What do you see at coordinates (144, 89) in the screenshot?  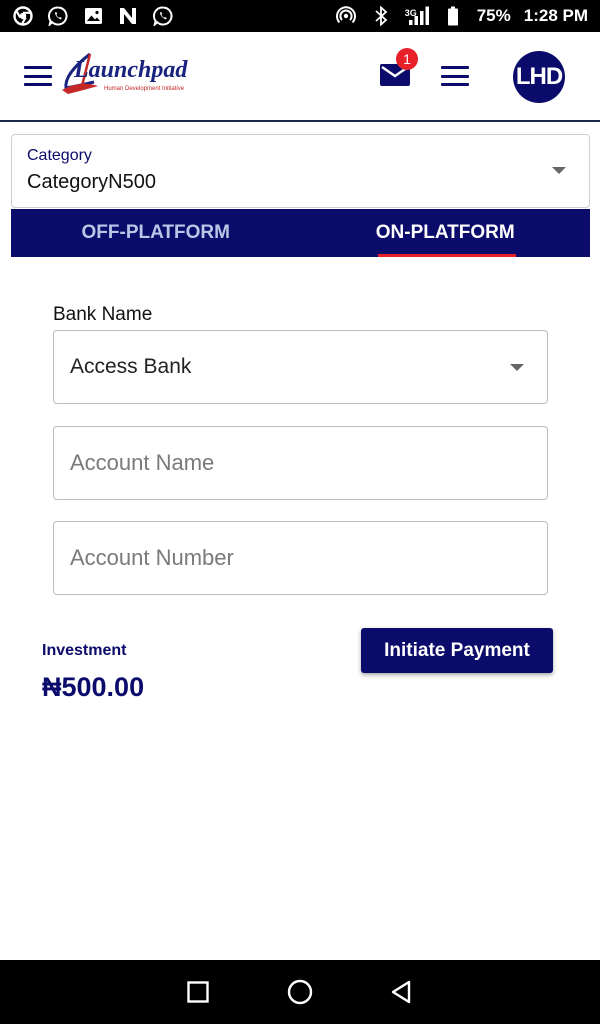 I see `logo-subtitle: Human Development Initiative` at bounding box center [144, 89].